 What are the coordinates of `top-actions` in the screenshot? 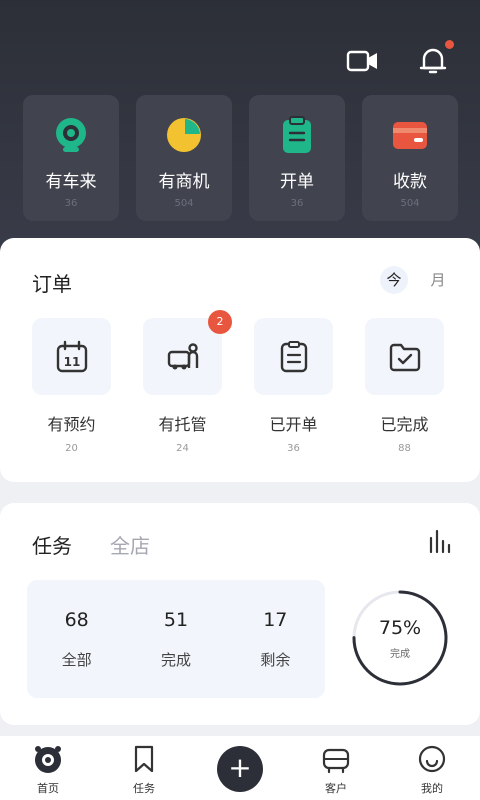 It's located at (400, 59).